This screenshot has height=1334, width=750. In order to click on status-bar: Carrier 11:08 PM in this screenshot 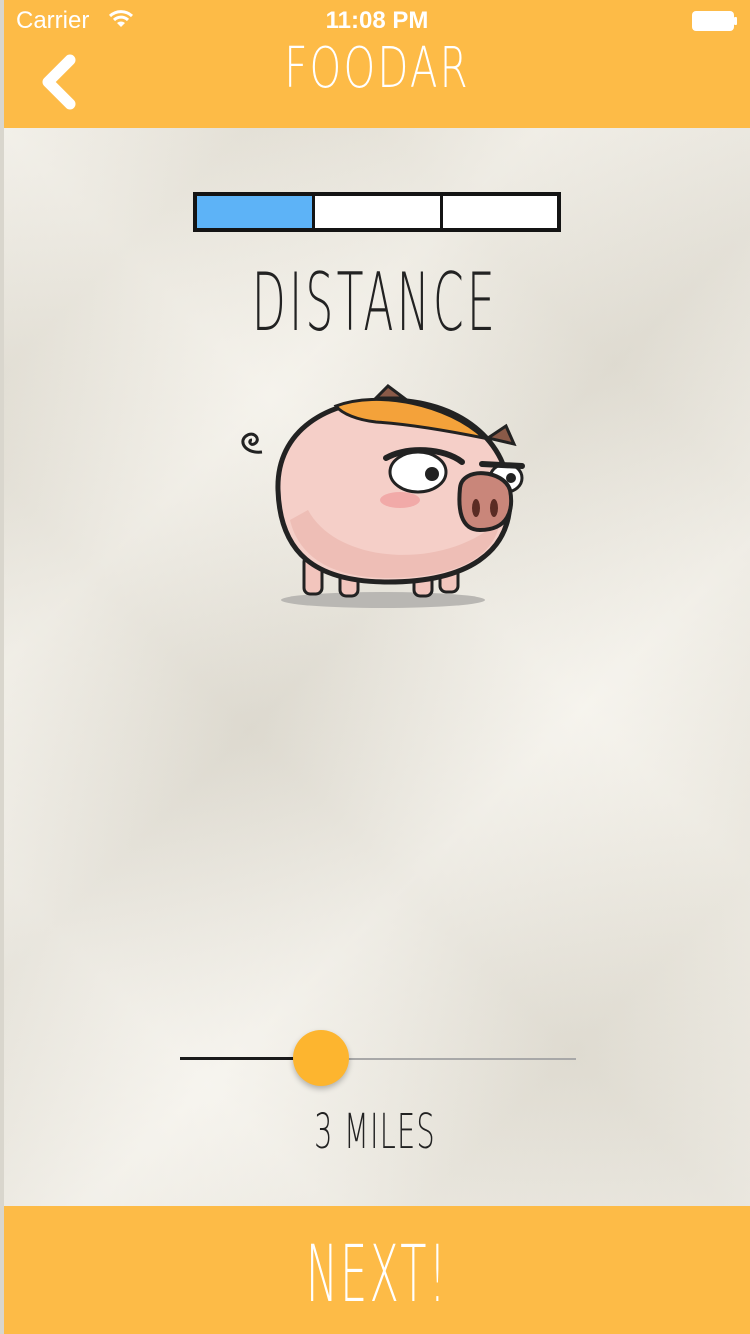, I will do `click(377, 20)`.